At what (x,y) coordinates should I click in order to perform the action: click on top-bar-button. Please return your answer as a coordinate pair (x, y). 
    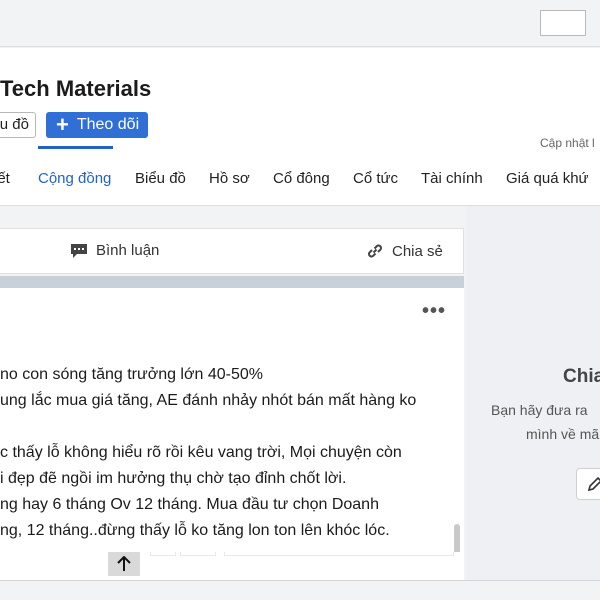
    Looking at the image, I should click on (563, 23).